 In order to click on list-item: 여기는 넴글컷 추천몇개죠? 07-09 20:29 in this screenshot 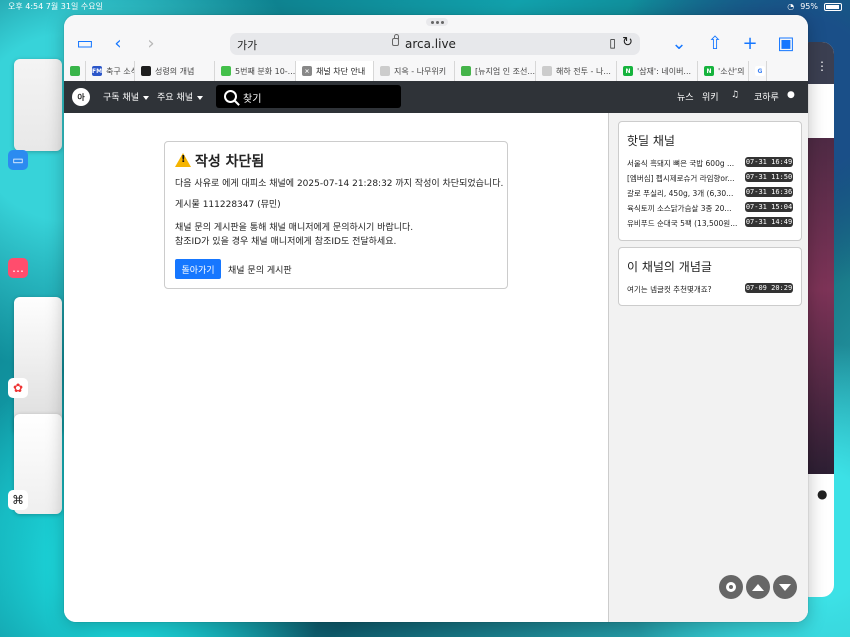, I will do `click(710, 289)`.